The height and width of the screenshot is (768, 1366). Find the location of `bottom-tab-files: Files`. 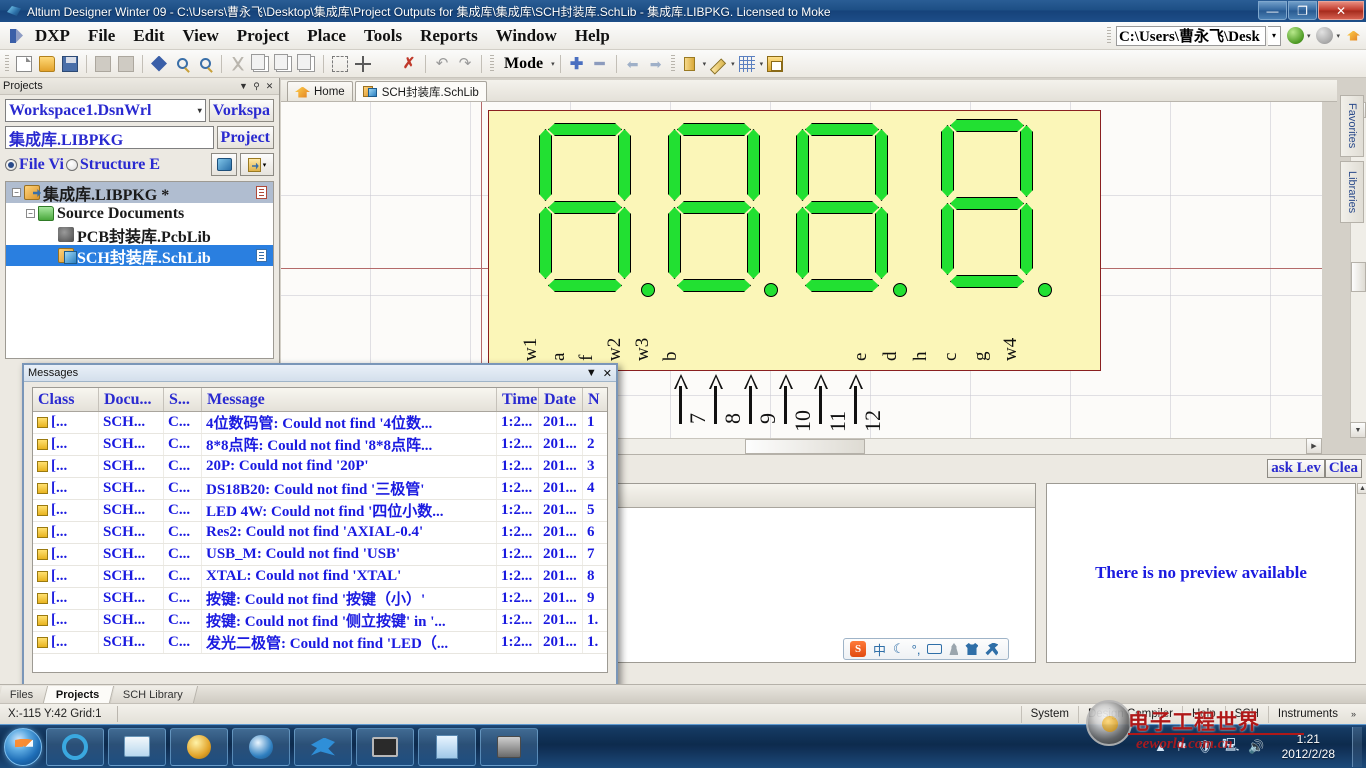

bottom-tab-files: Files is located at coordinates (24, 694).